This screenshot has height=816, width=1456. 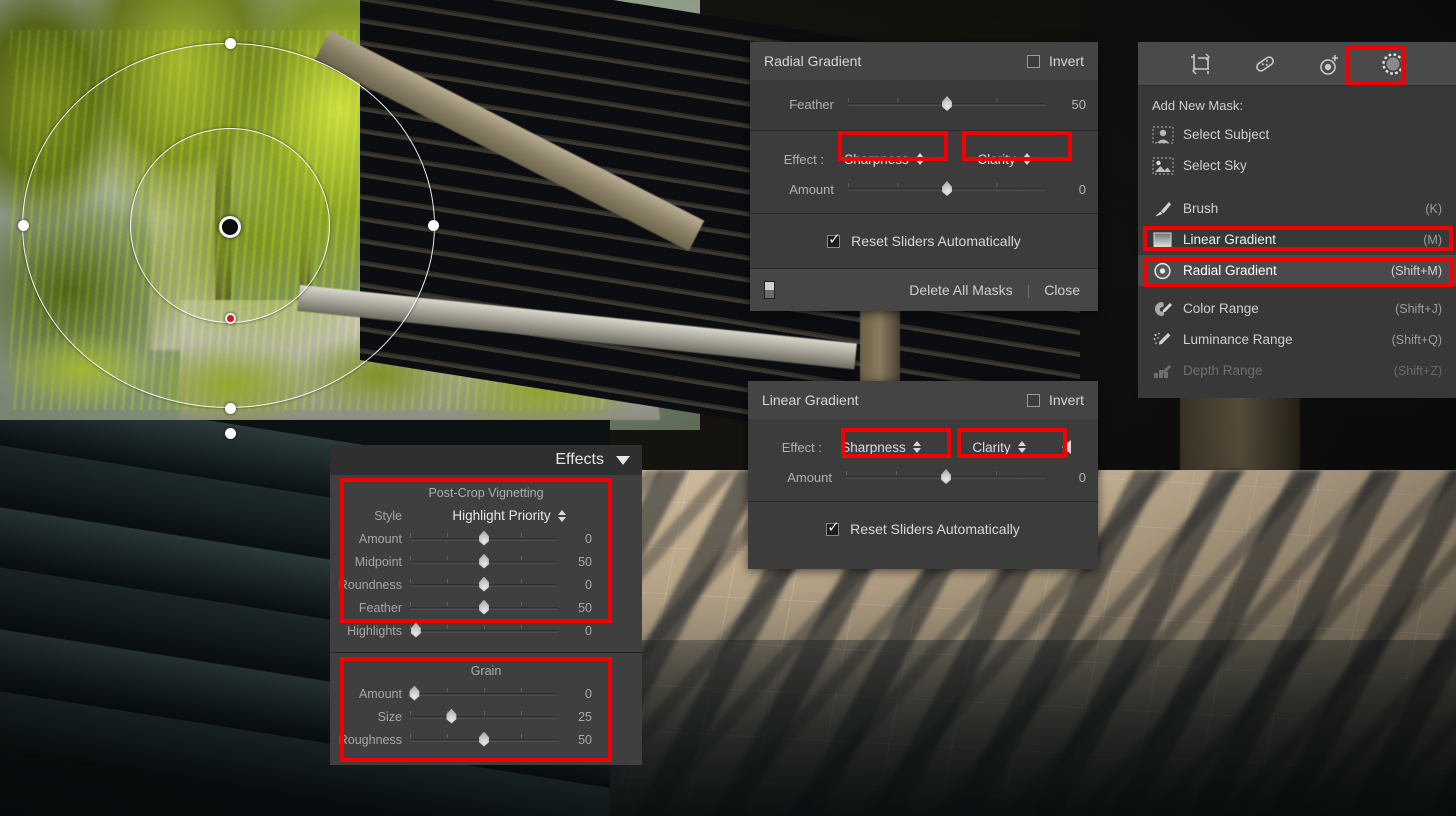 I want to click on grain-roughness-row: Roughness 50, so click(x=486, y=739).